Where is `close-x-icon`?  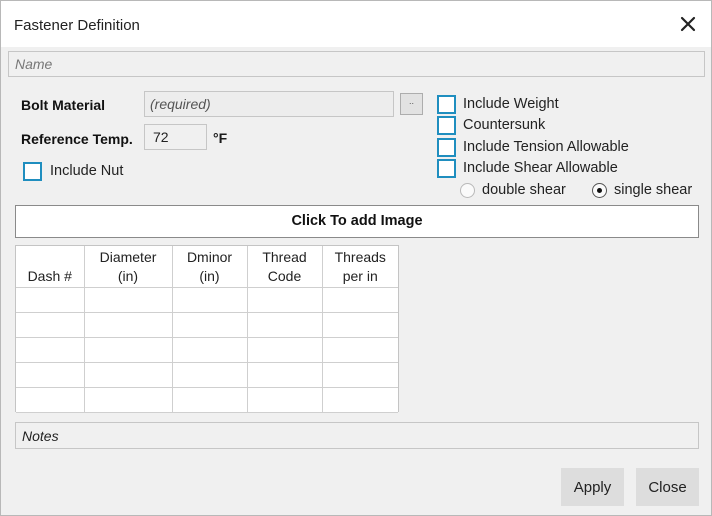 close-x-icon is located at coordinates (688, 24).